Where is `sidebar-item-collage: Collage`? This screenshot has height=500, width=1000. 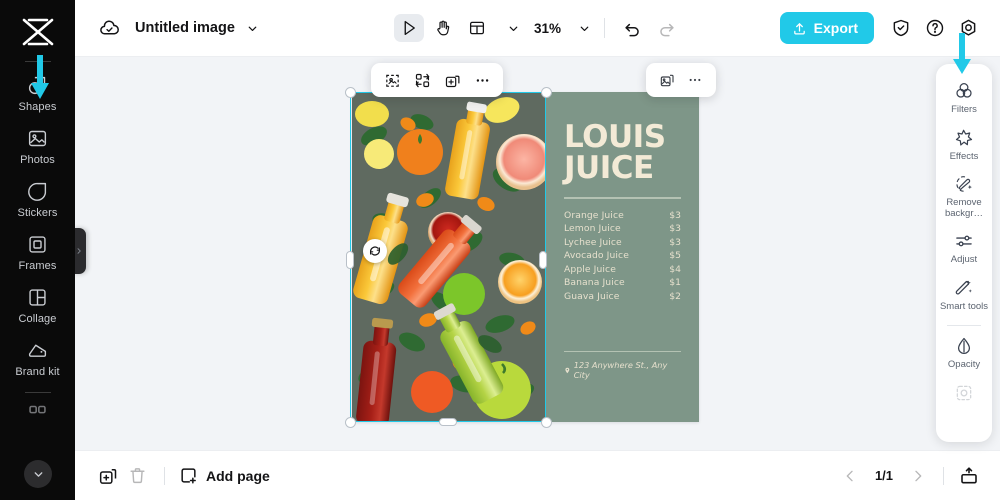
sidebar-item-collage: Collage is located at coordinates (37, 304).